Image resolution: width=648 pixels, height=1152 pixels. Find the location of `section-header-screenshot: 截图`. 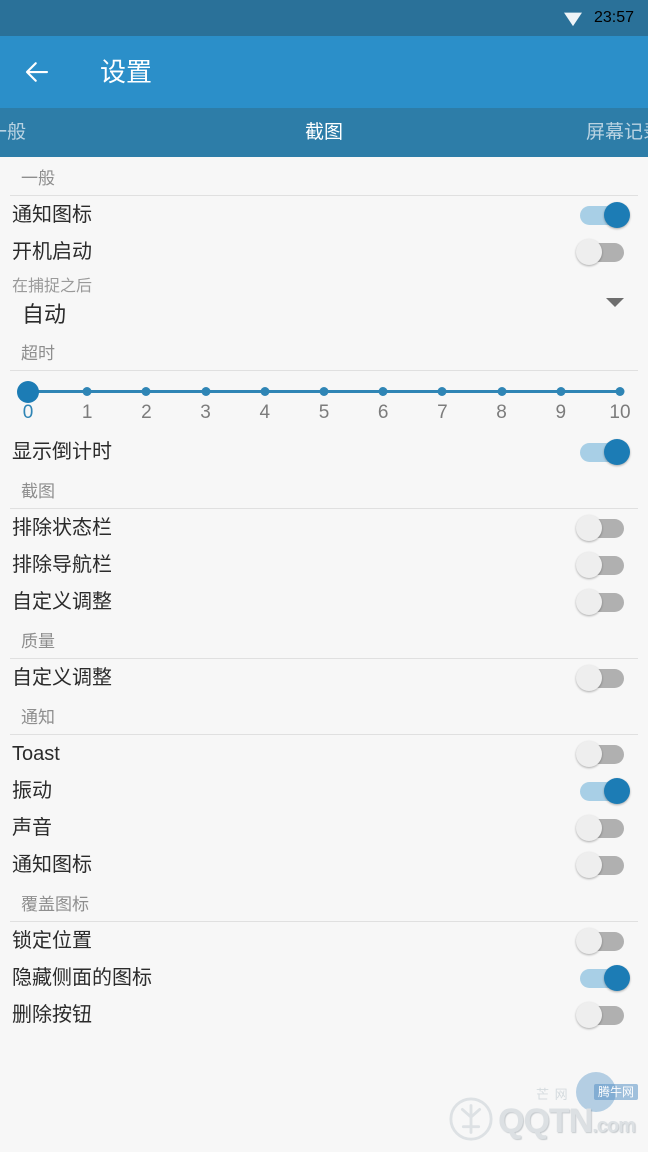

section-header-screenshot: 截图 is located at coordinates (38, 491).